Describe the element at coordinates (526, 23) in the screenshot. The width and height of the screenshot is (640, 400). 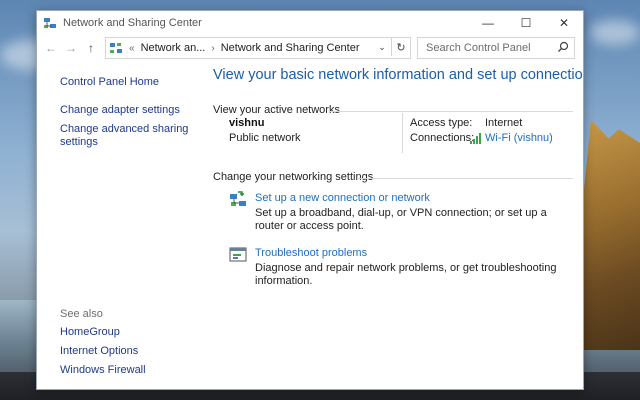
I see `maximize-button: ☐` at that location.